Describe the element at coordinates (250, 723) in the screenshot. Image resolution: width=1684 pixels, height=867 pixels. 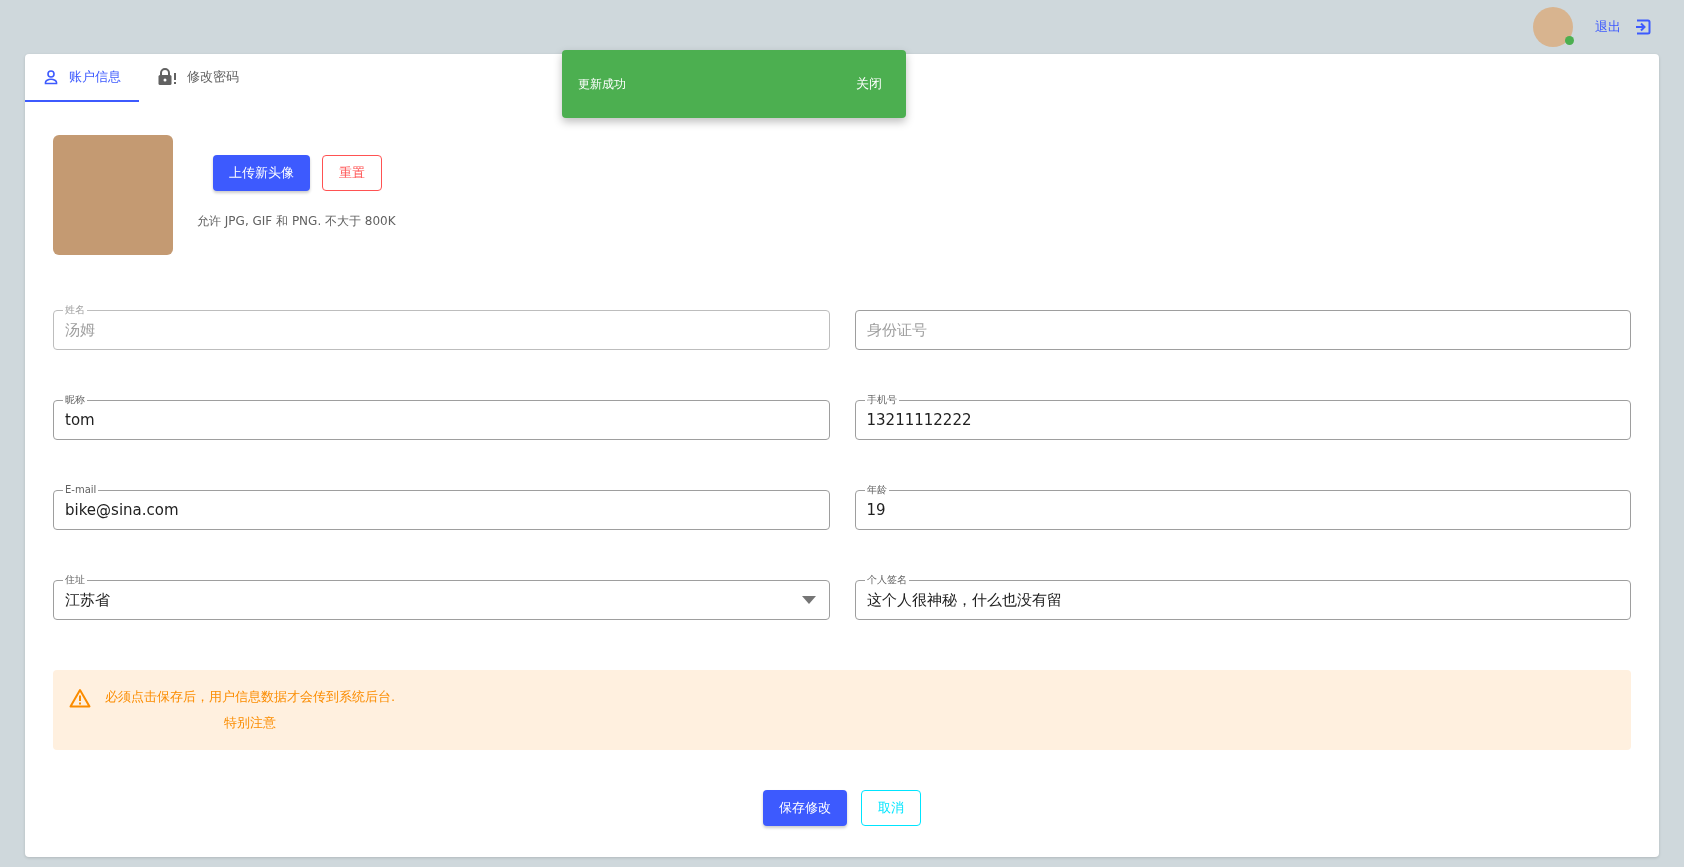
I see `alert-note: 特别注意` at that location.